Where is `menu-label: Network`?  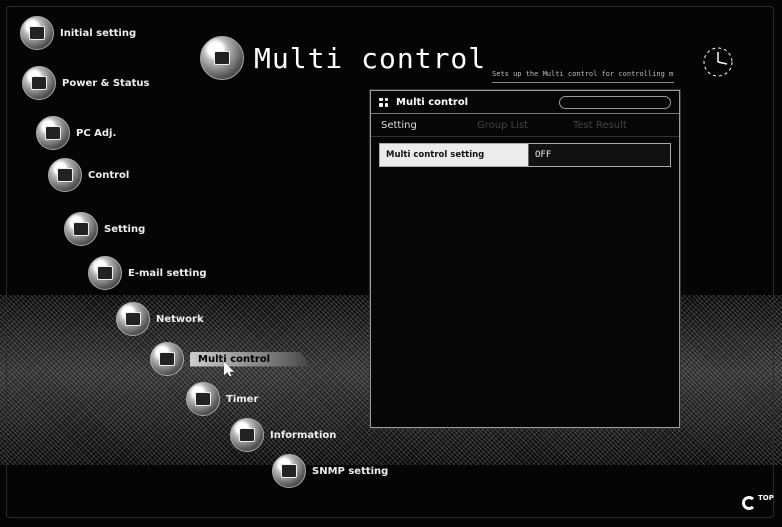
menu-label: Network is located at coordinates (180, 319).